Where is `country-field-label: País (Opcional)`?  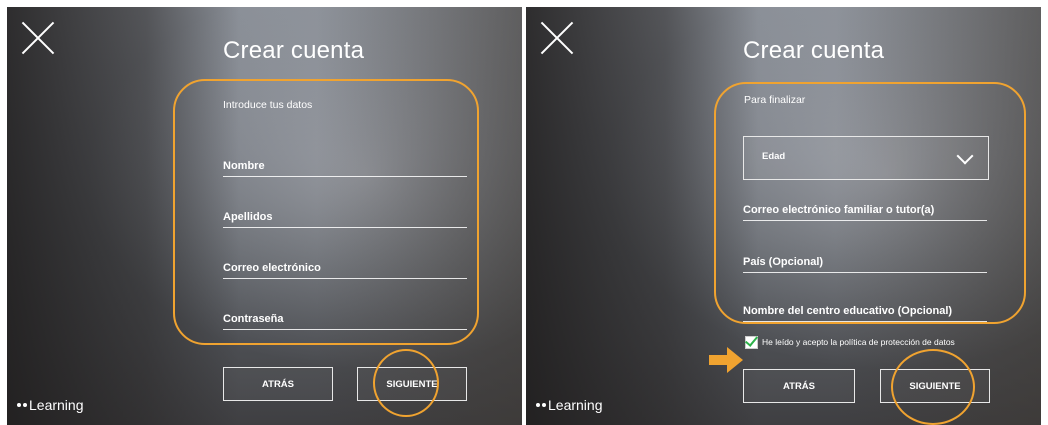
country-field-label: País (Opcional) is located at coordinates (783, 262).